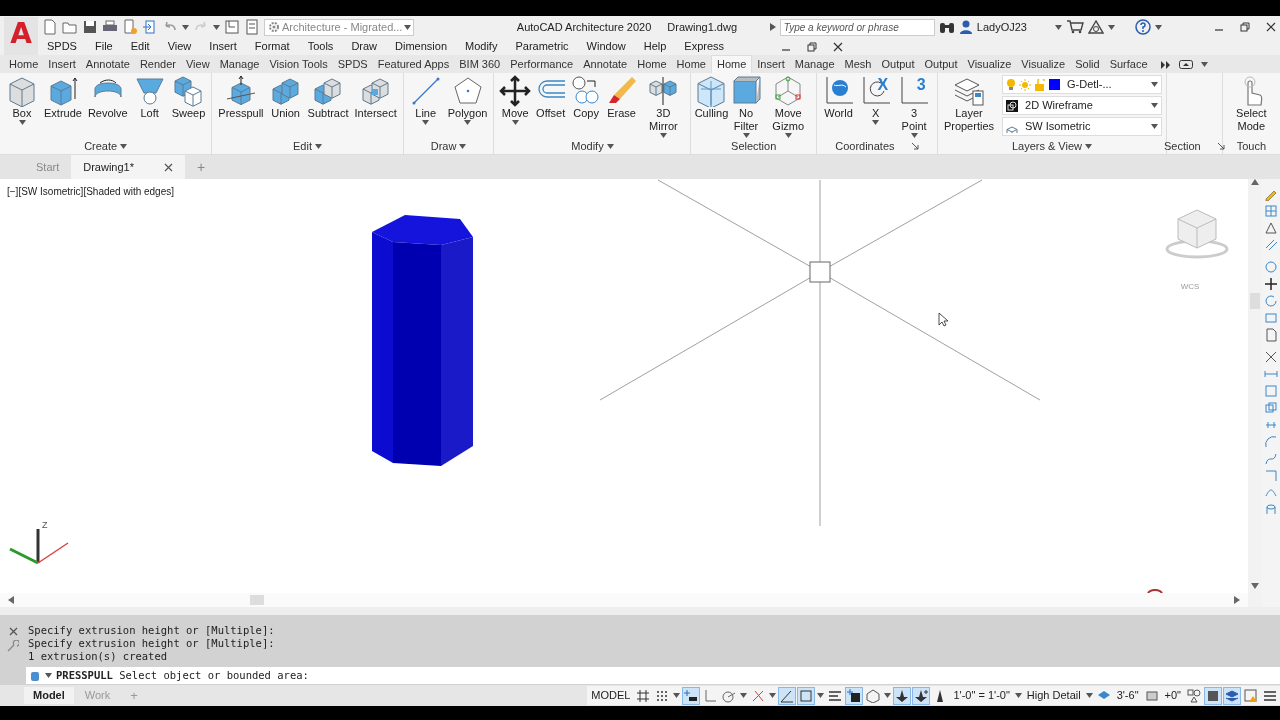 The width and height of the screenshot is (1280, 720). I want to click on ribbon-button: Move Gizmo, so click(788, 106).